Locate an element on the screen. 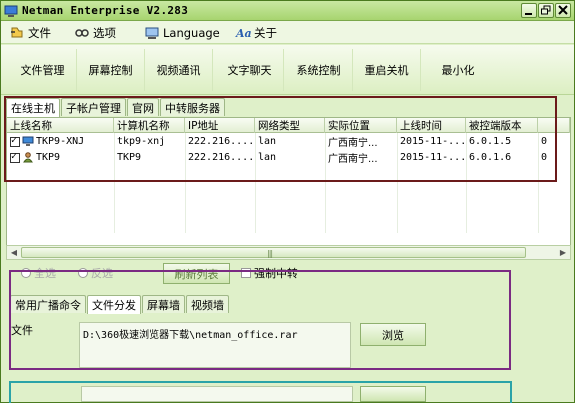  restore-button is located at coordinates (546, 10).